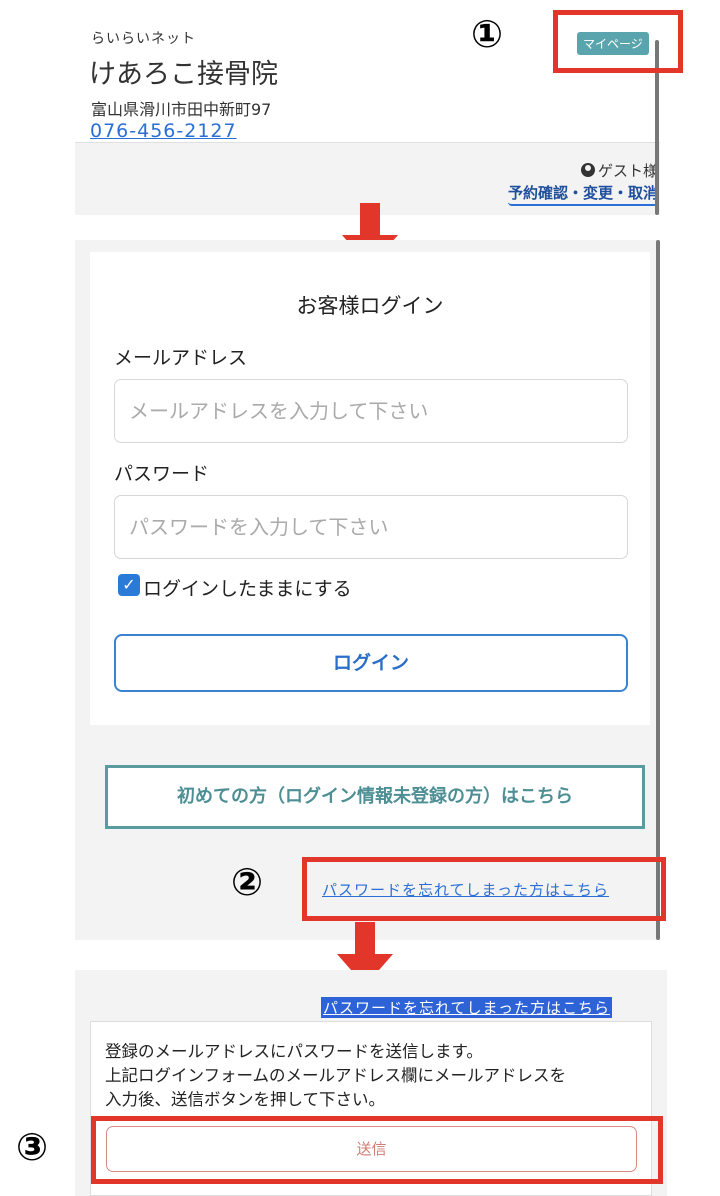 This screenshot has height=1196, width=720. I want to click on clinic-name: けあろこ接骨院, so click(183, 74).